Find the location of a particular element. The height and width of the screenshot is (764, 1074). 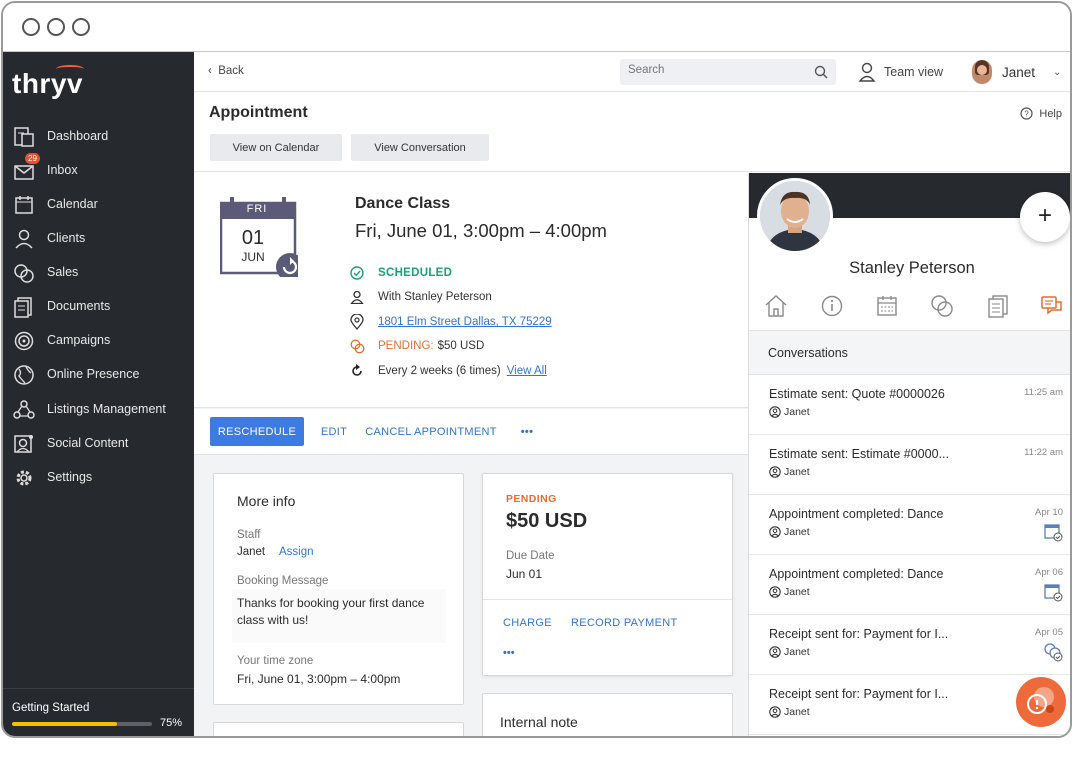

repeat-icon is located at coordinates (357, 370).